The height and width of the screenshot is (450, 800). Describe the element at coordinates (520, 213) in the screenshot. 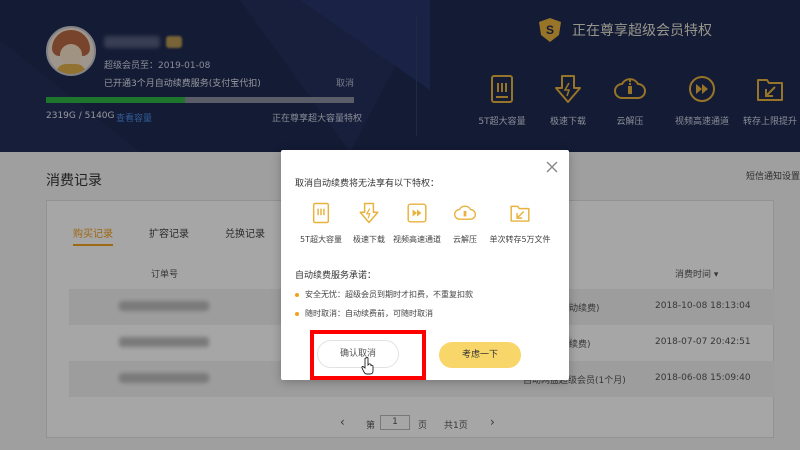

I see `transfer-icon` at that location.